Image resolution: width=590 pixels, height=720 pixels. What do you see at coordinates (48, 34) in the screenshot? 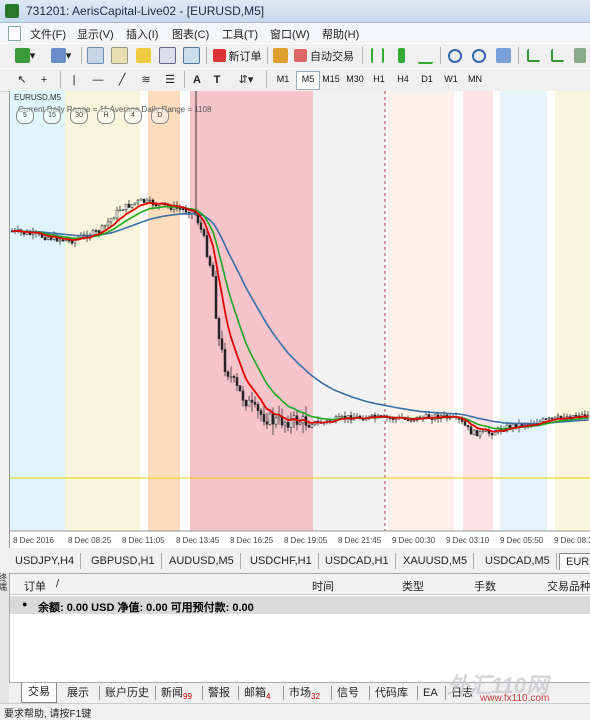
I see `menu-file: 文件(F)` at bounding box center [48, 34].